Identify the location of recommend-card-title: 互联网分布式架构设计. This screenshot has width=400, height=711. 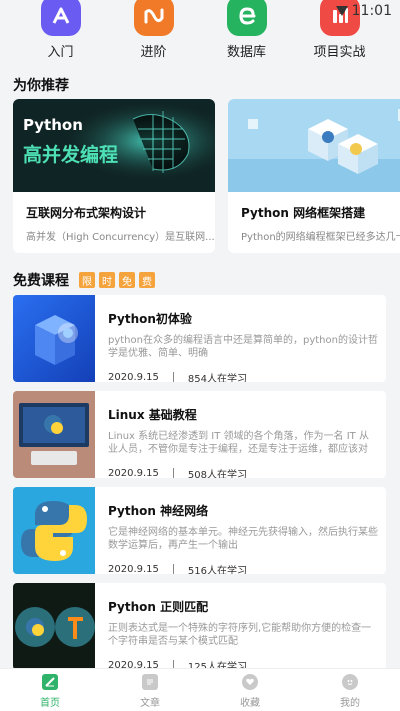
(86, 213).